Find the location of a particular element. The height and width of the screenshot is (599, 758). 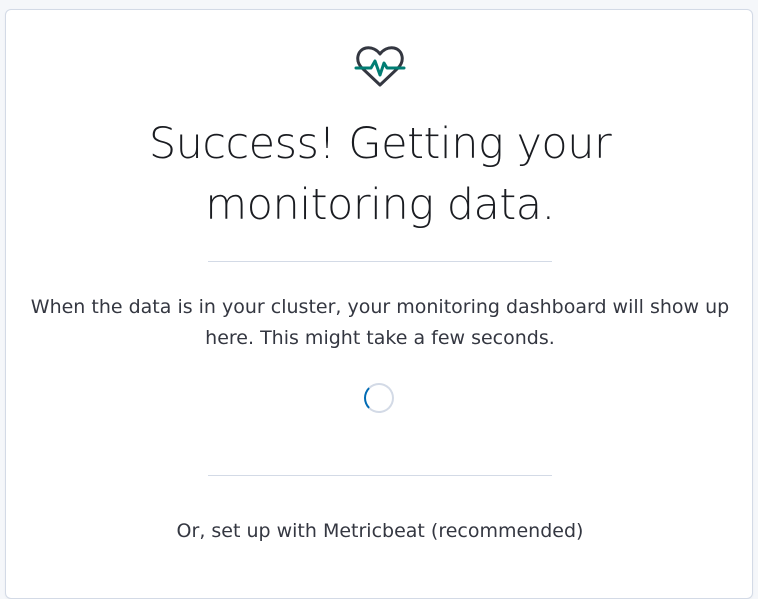

loading-spinner is located at coordinates (379, 398).